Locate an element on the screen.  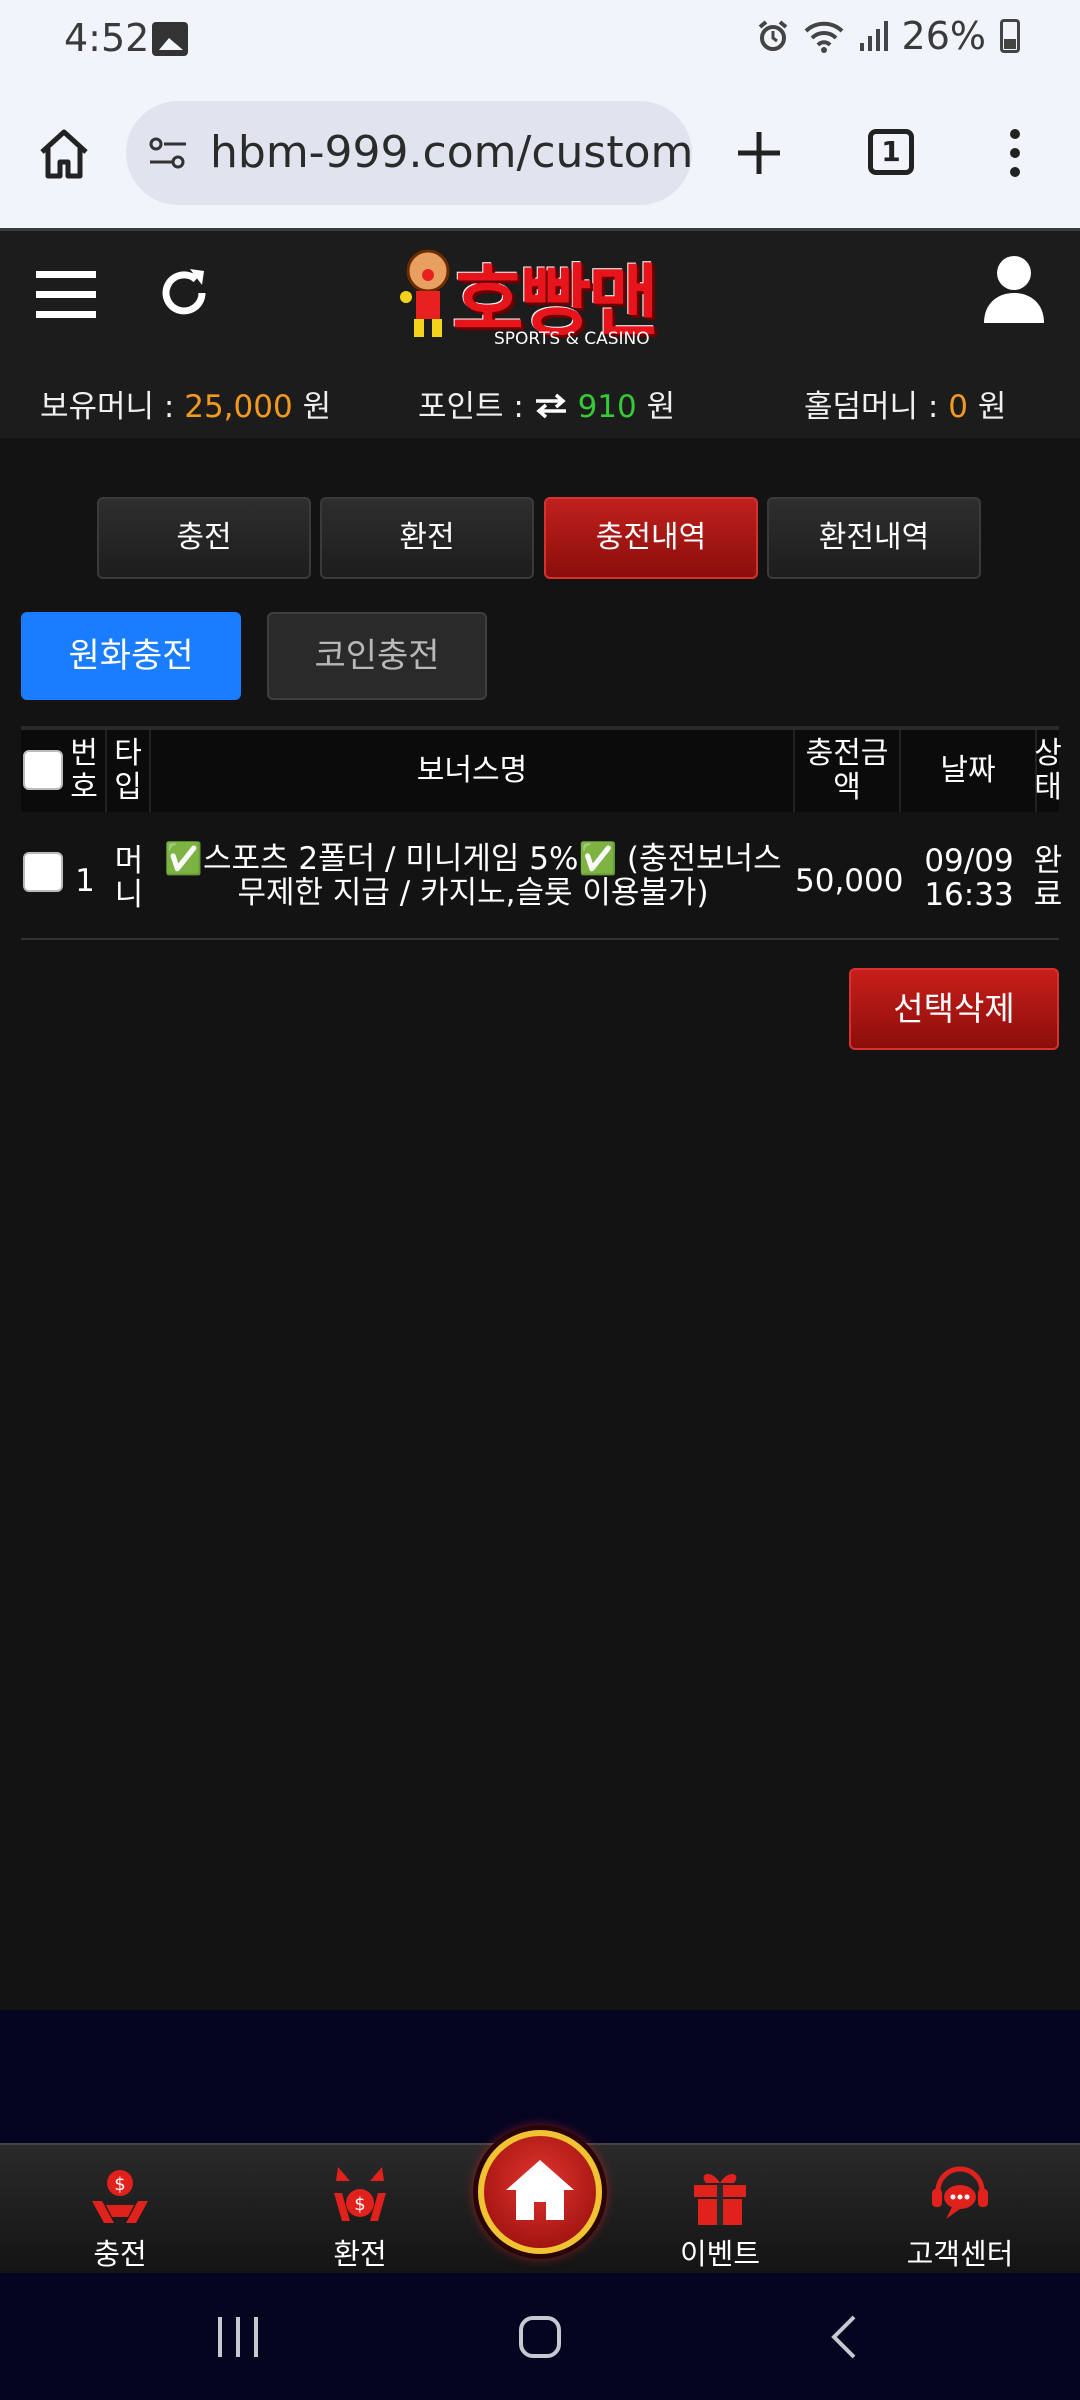
nav-exchange-label: 환전 is located at coordinates (360, 2254).